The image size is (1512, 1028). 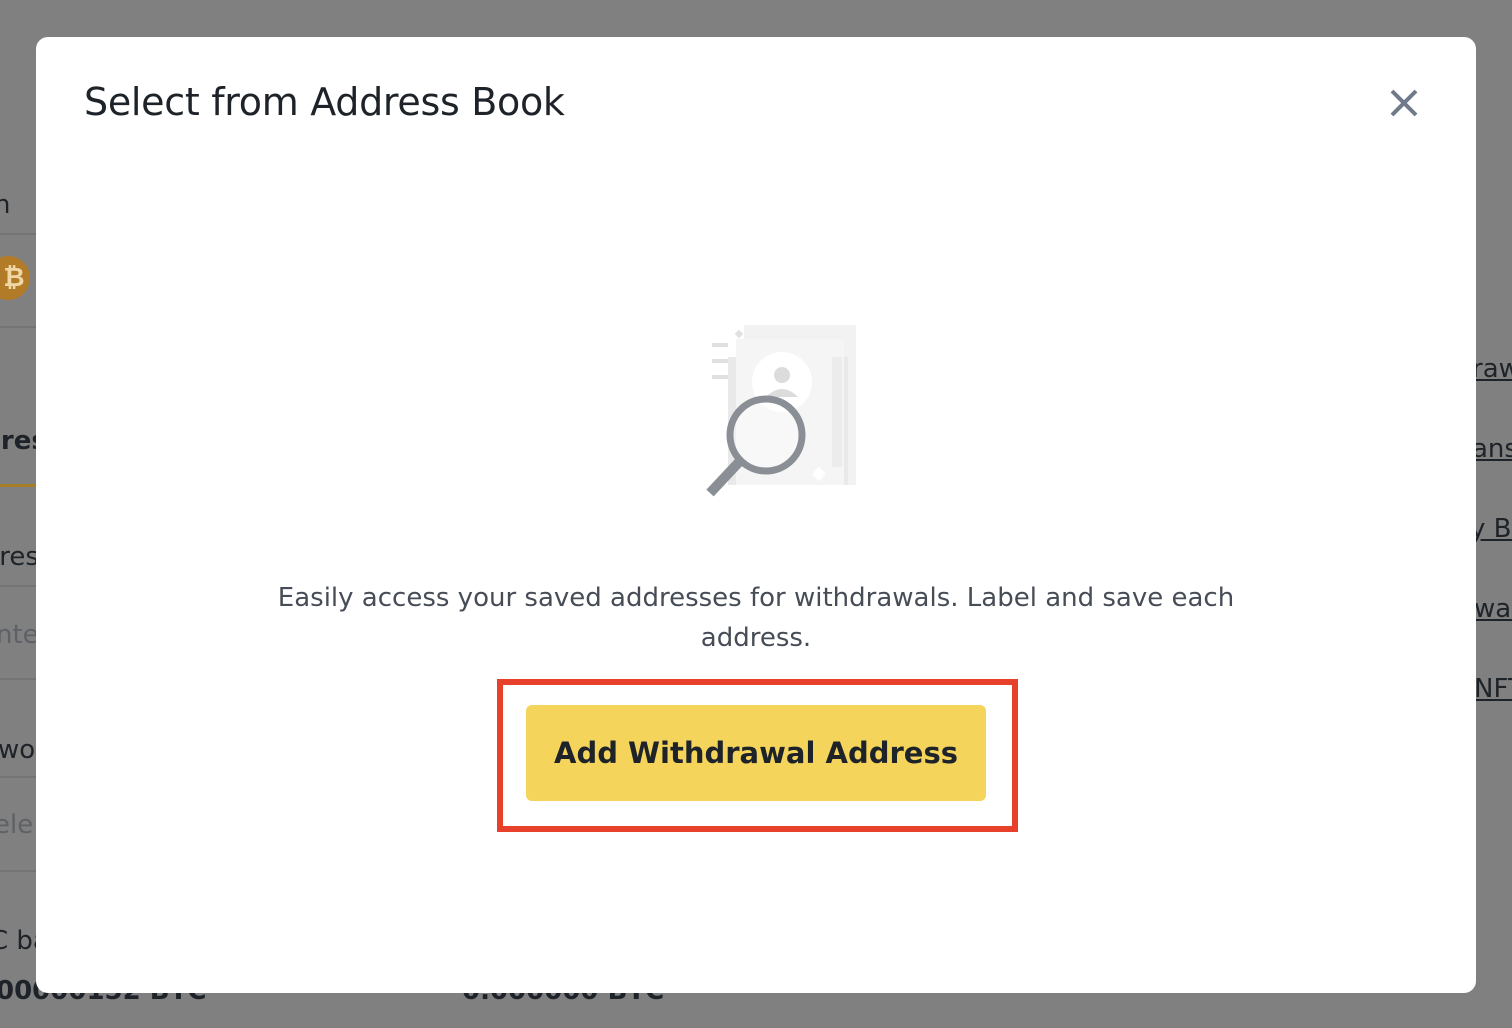 I want to click on bg-fragment-coin-label: n, so click(x=5, y=205).